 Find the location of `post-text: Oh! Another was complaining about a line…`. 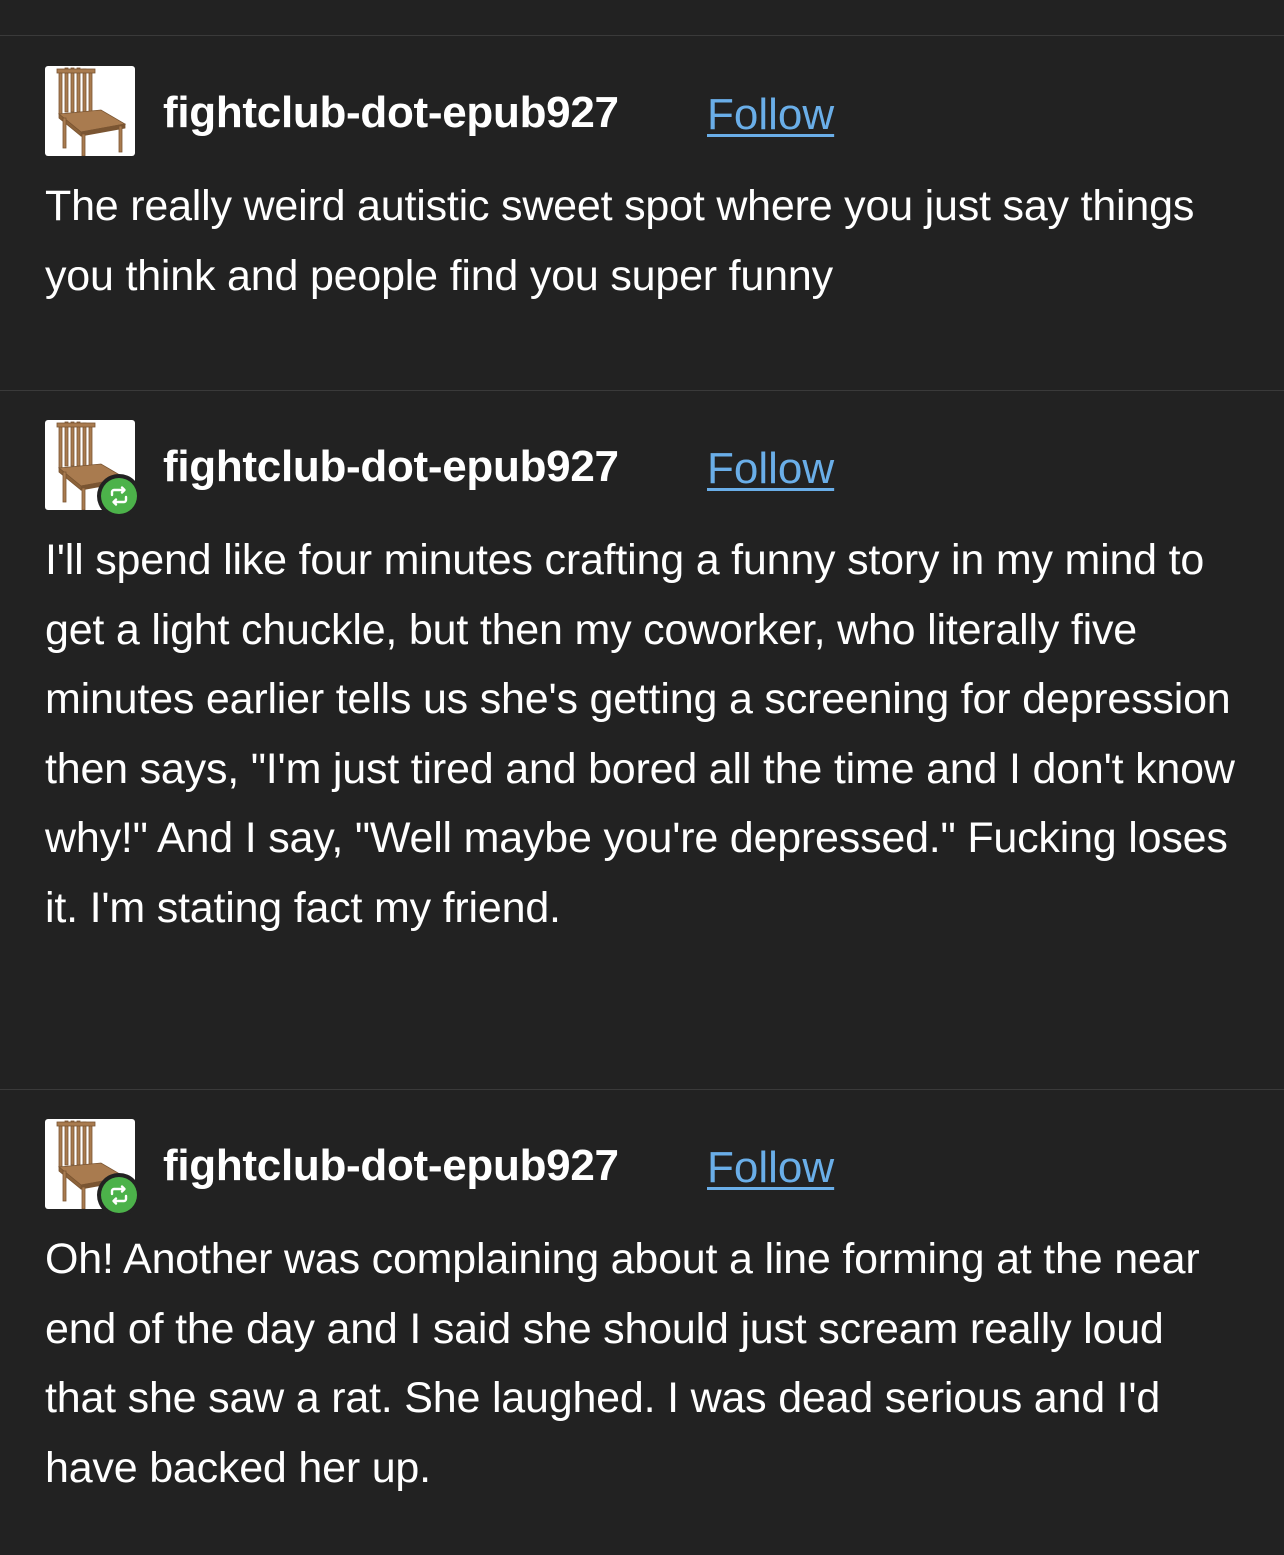

post-text: Oh! Another was complaining about a line… is located at coordinates (622, 1363).